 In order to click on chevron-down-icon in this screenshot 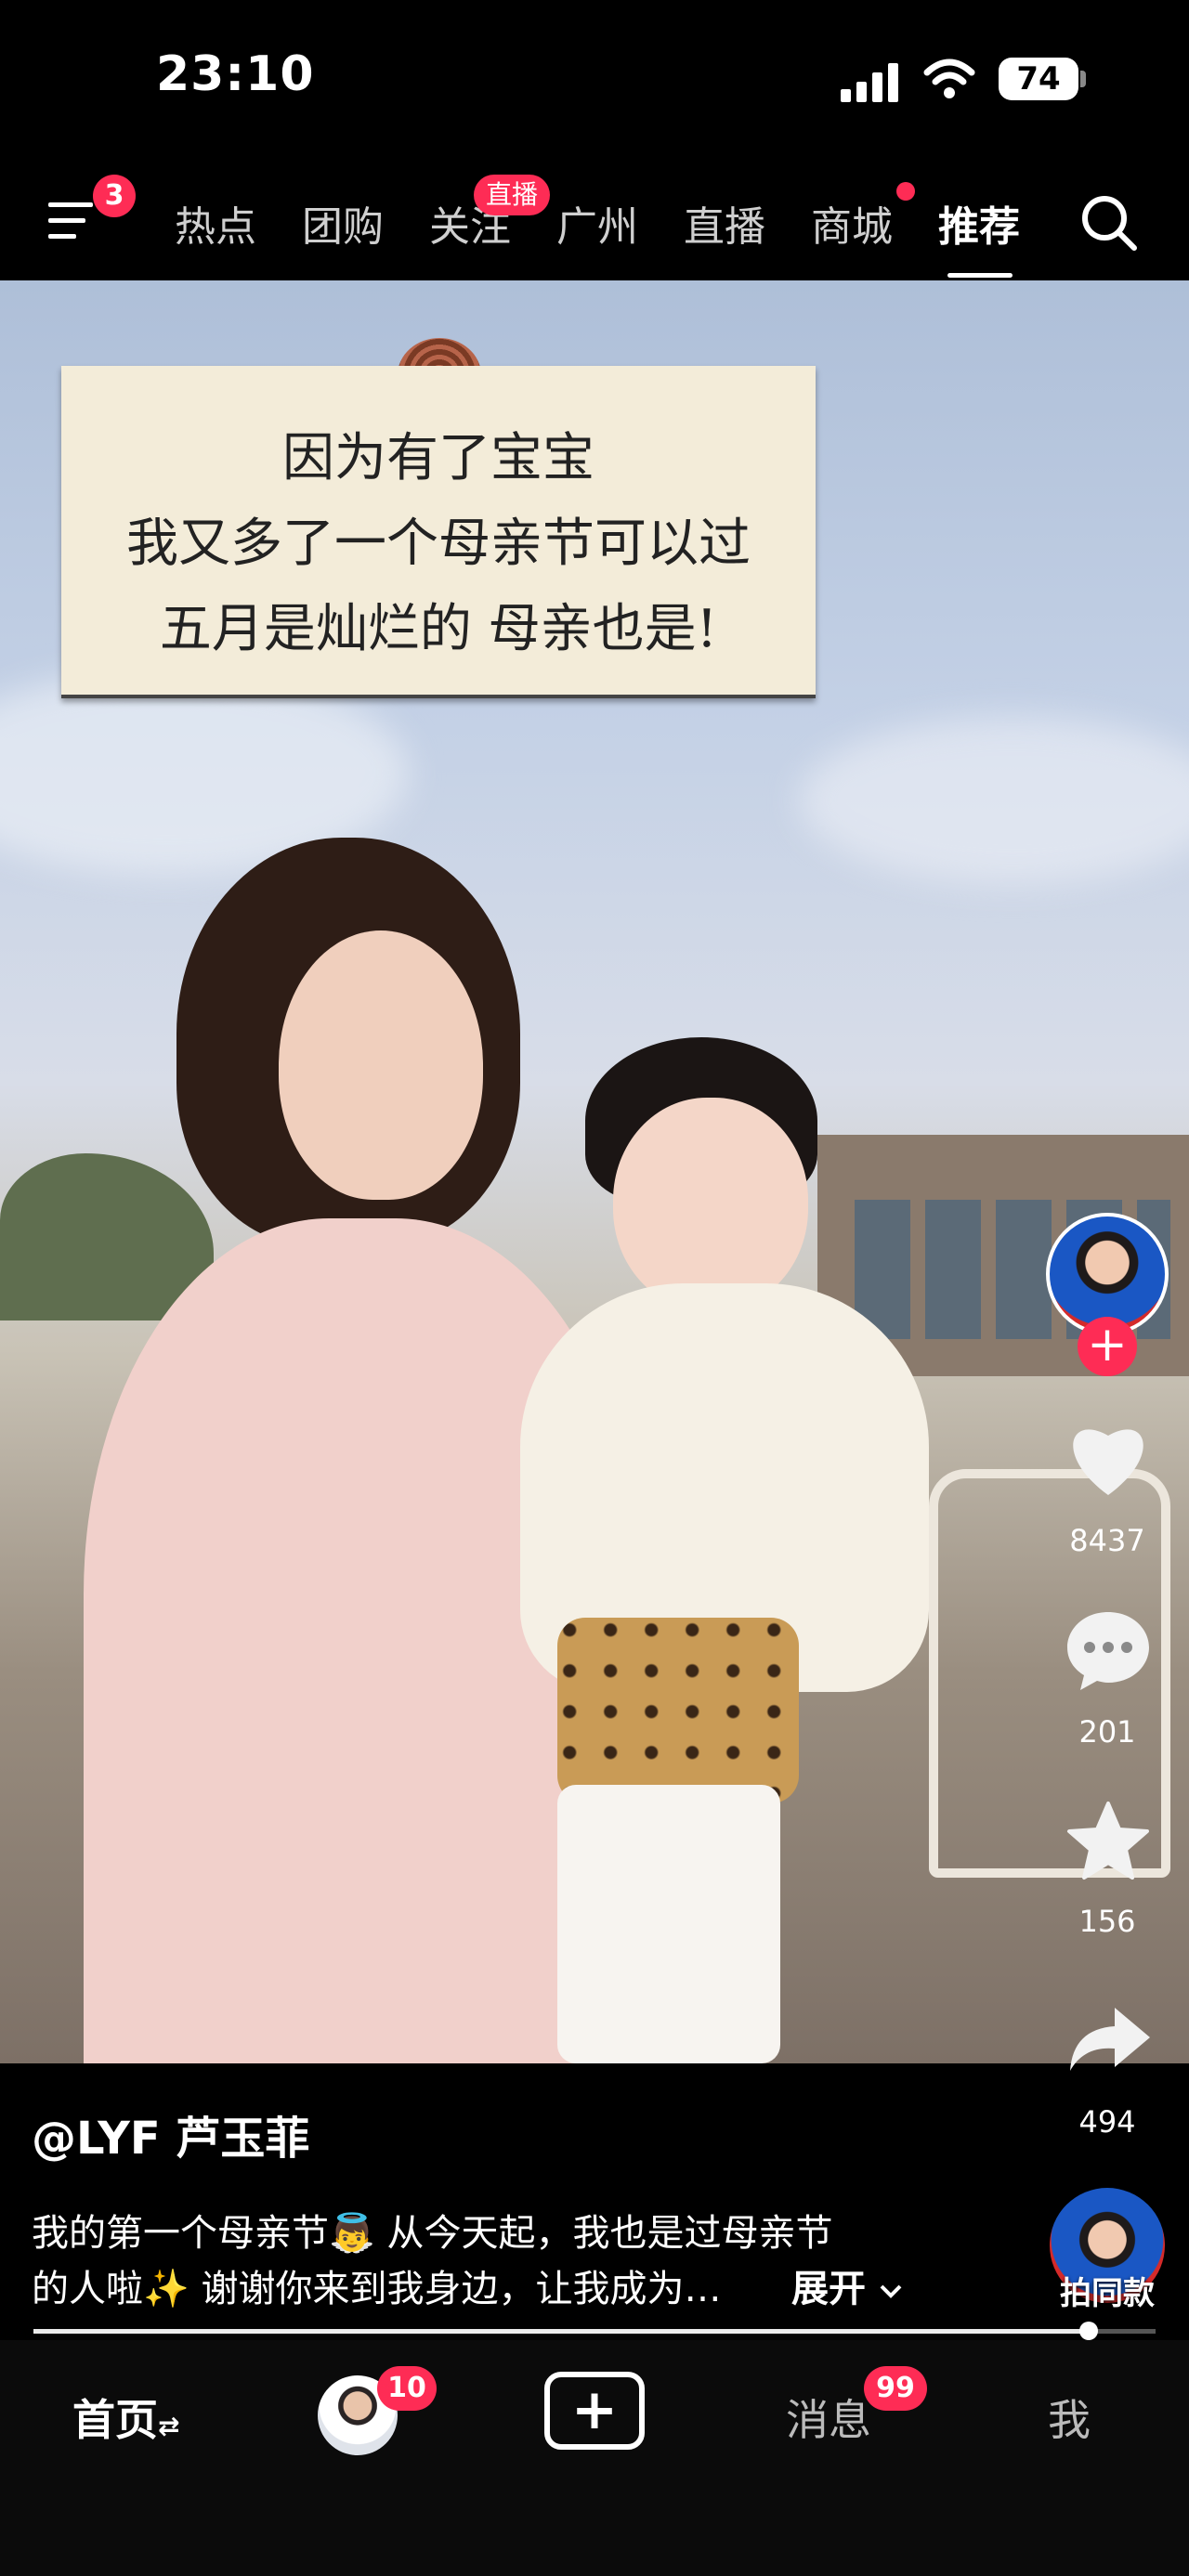, I will do `click(891, 2291)`.